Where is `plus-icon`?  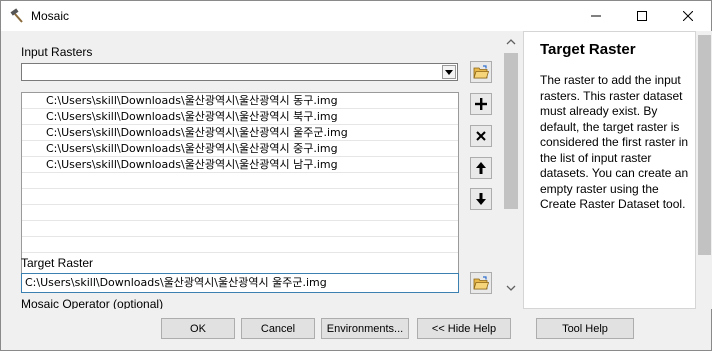 plus-icon is located at coordinates (481, 104).